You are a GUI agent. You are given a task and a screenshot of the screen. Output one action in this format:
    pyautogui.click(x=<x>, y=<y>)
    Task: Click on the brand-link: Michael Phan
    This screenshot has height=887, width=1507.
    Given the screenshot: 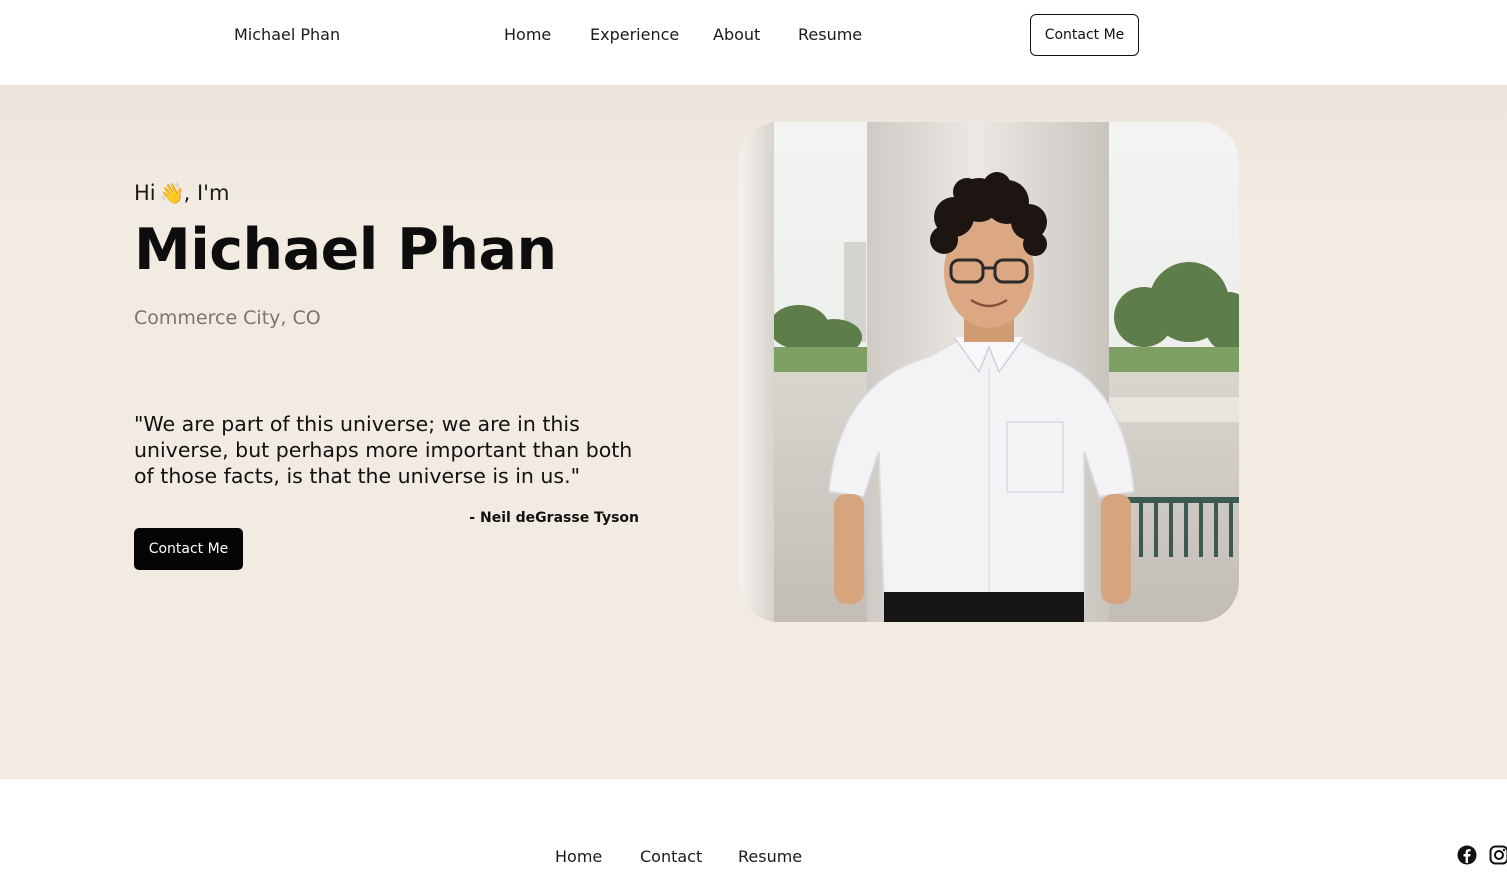 What is the action you would take?
    pyautogui.click(x=287, y=34)
    